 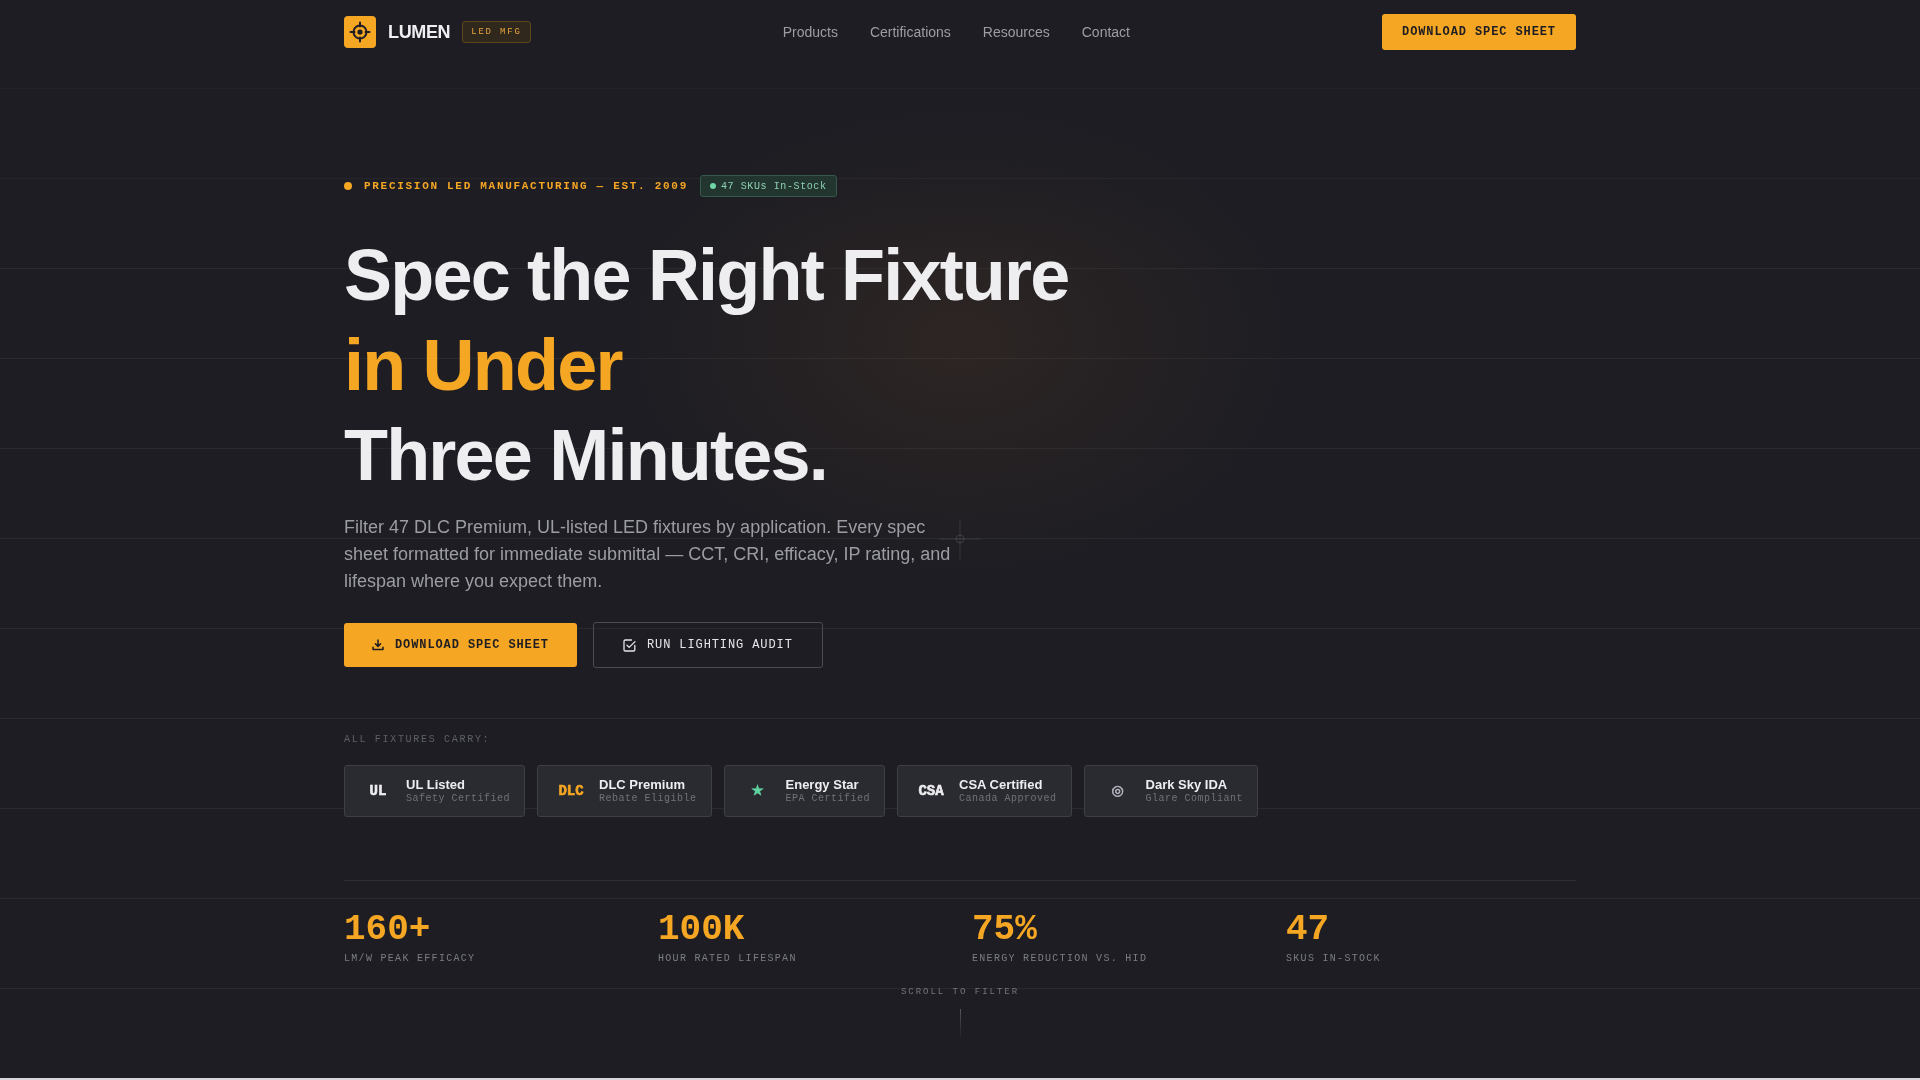 What do you see at coordinates (960, 1024) in the screenshot?
I see `scroll-indicator` at bounding box center [960, 1024].